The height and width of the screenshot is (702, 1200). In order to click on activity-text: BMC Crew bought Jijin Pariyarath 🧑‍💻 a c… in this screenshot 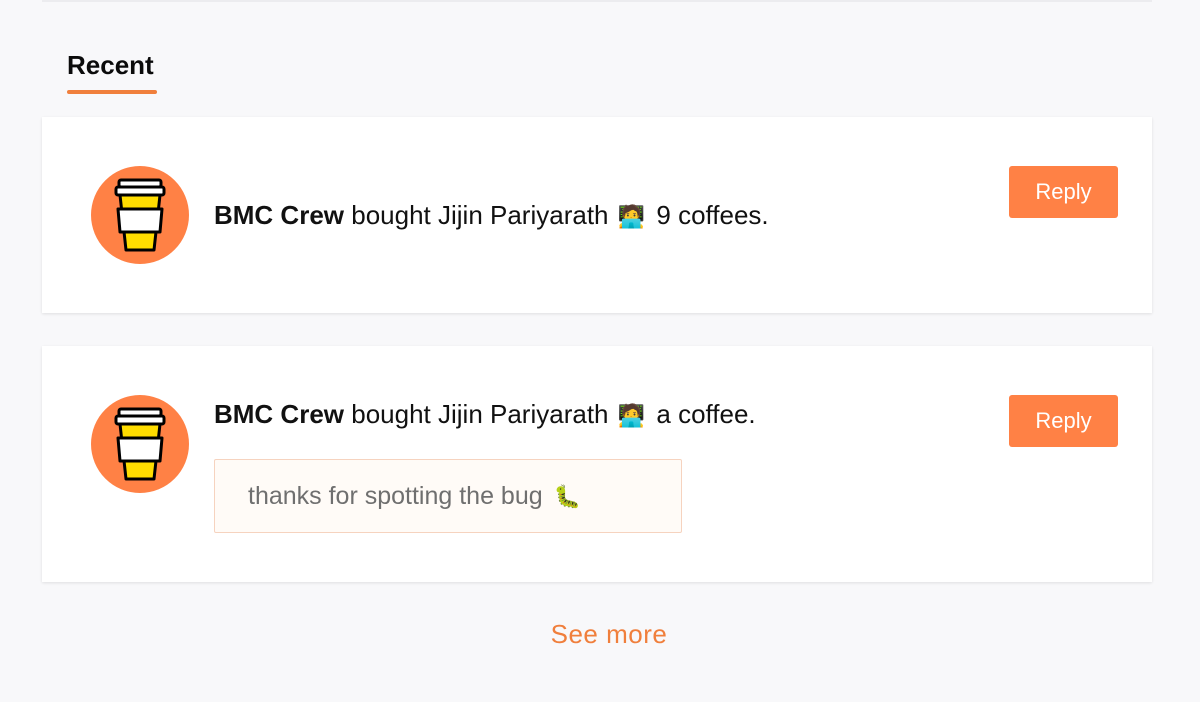, I will do `click(485, 414)`.